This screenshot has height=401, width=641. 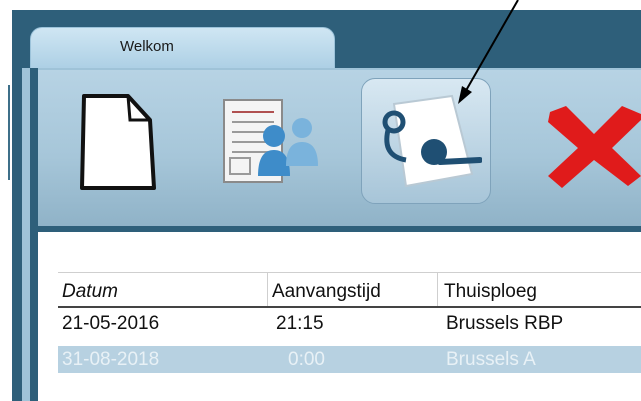 I want to click on top-strip, so click(x=320, y=5).